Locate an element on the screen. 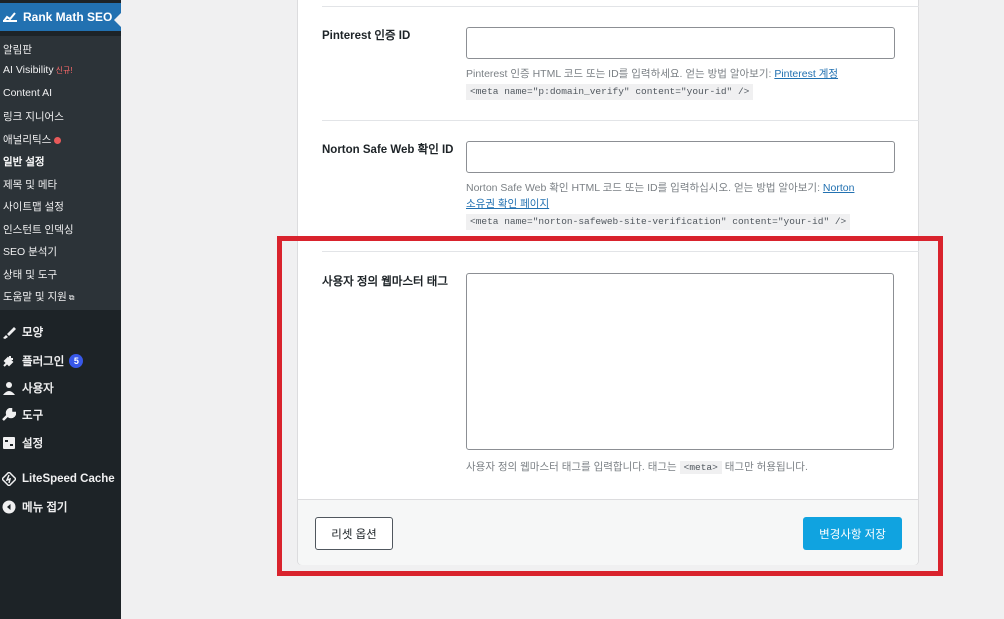  external-link-icon: ⧉ is located at coordinates (71, 297).